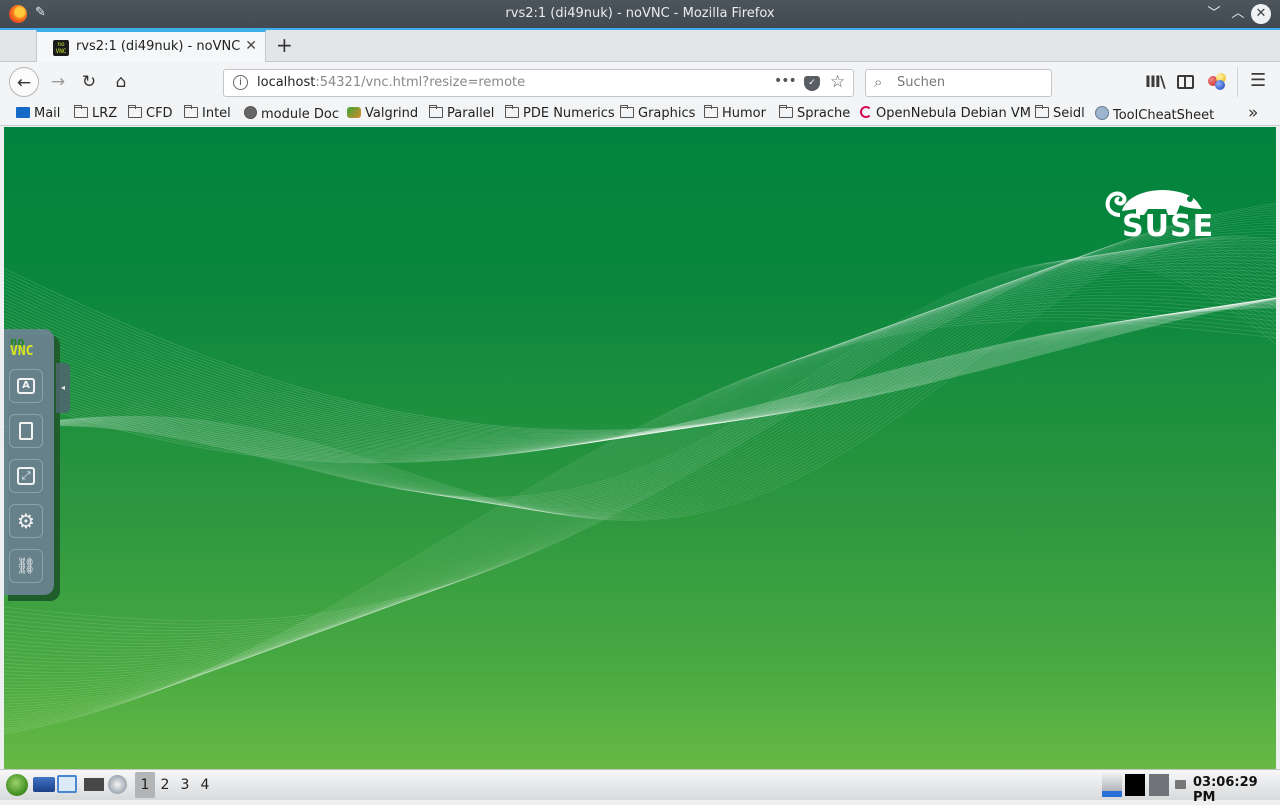 The image size is (1280, 805). I want to click on control-bar-panel: no VNC A ⤢ ⚙ ⛓, so click(29, 462).